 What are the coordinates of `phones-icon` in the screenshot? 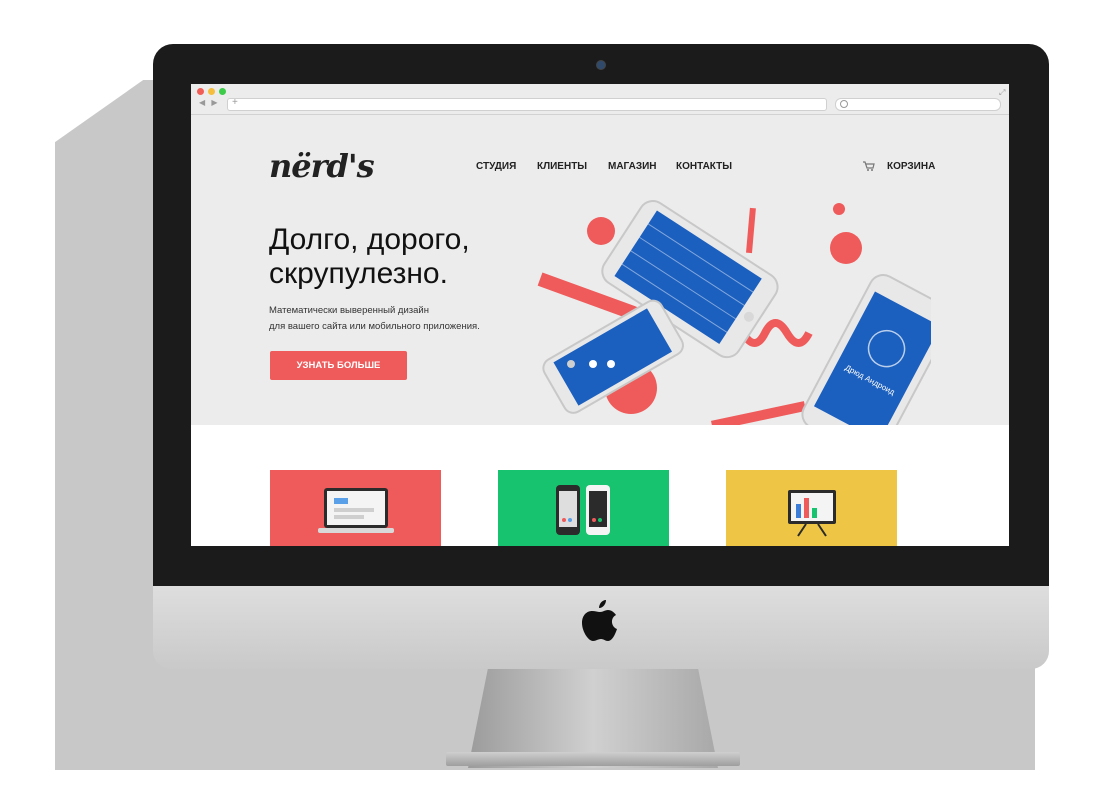 It's located at (583, 510).